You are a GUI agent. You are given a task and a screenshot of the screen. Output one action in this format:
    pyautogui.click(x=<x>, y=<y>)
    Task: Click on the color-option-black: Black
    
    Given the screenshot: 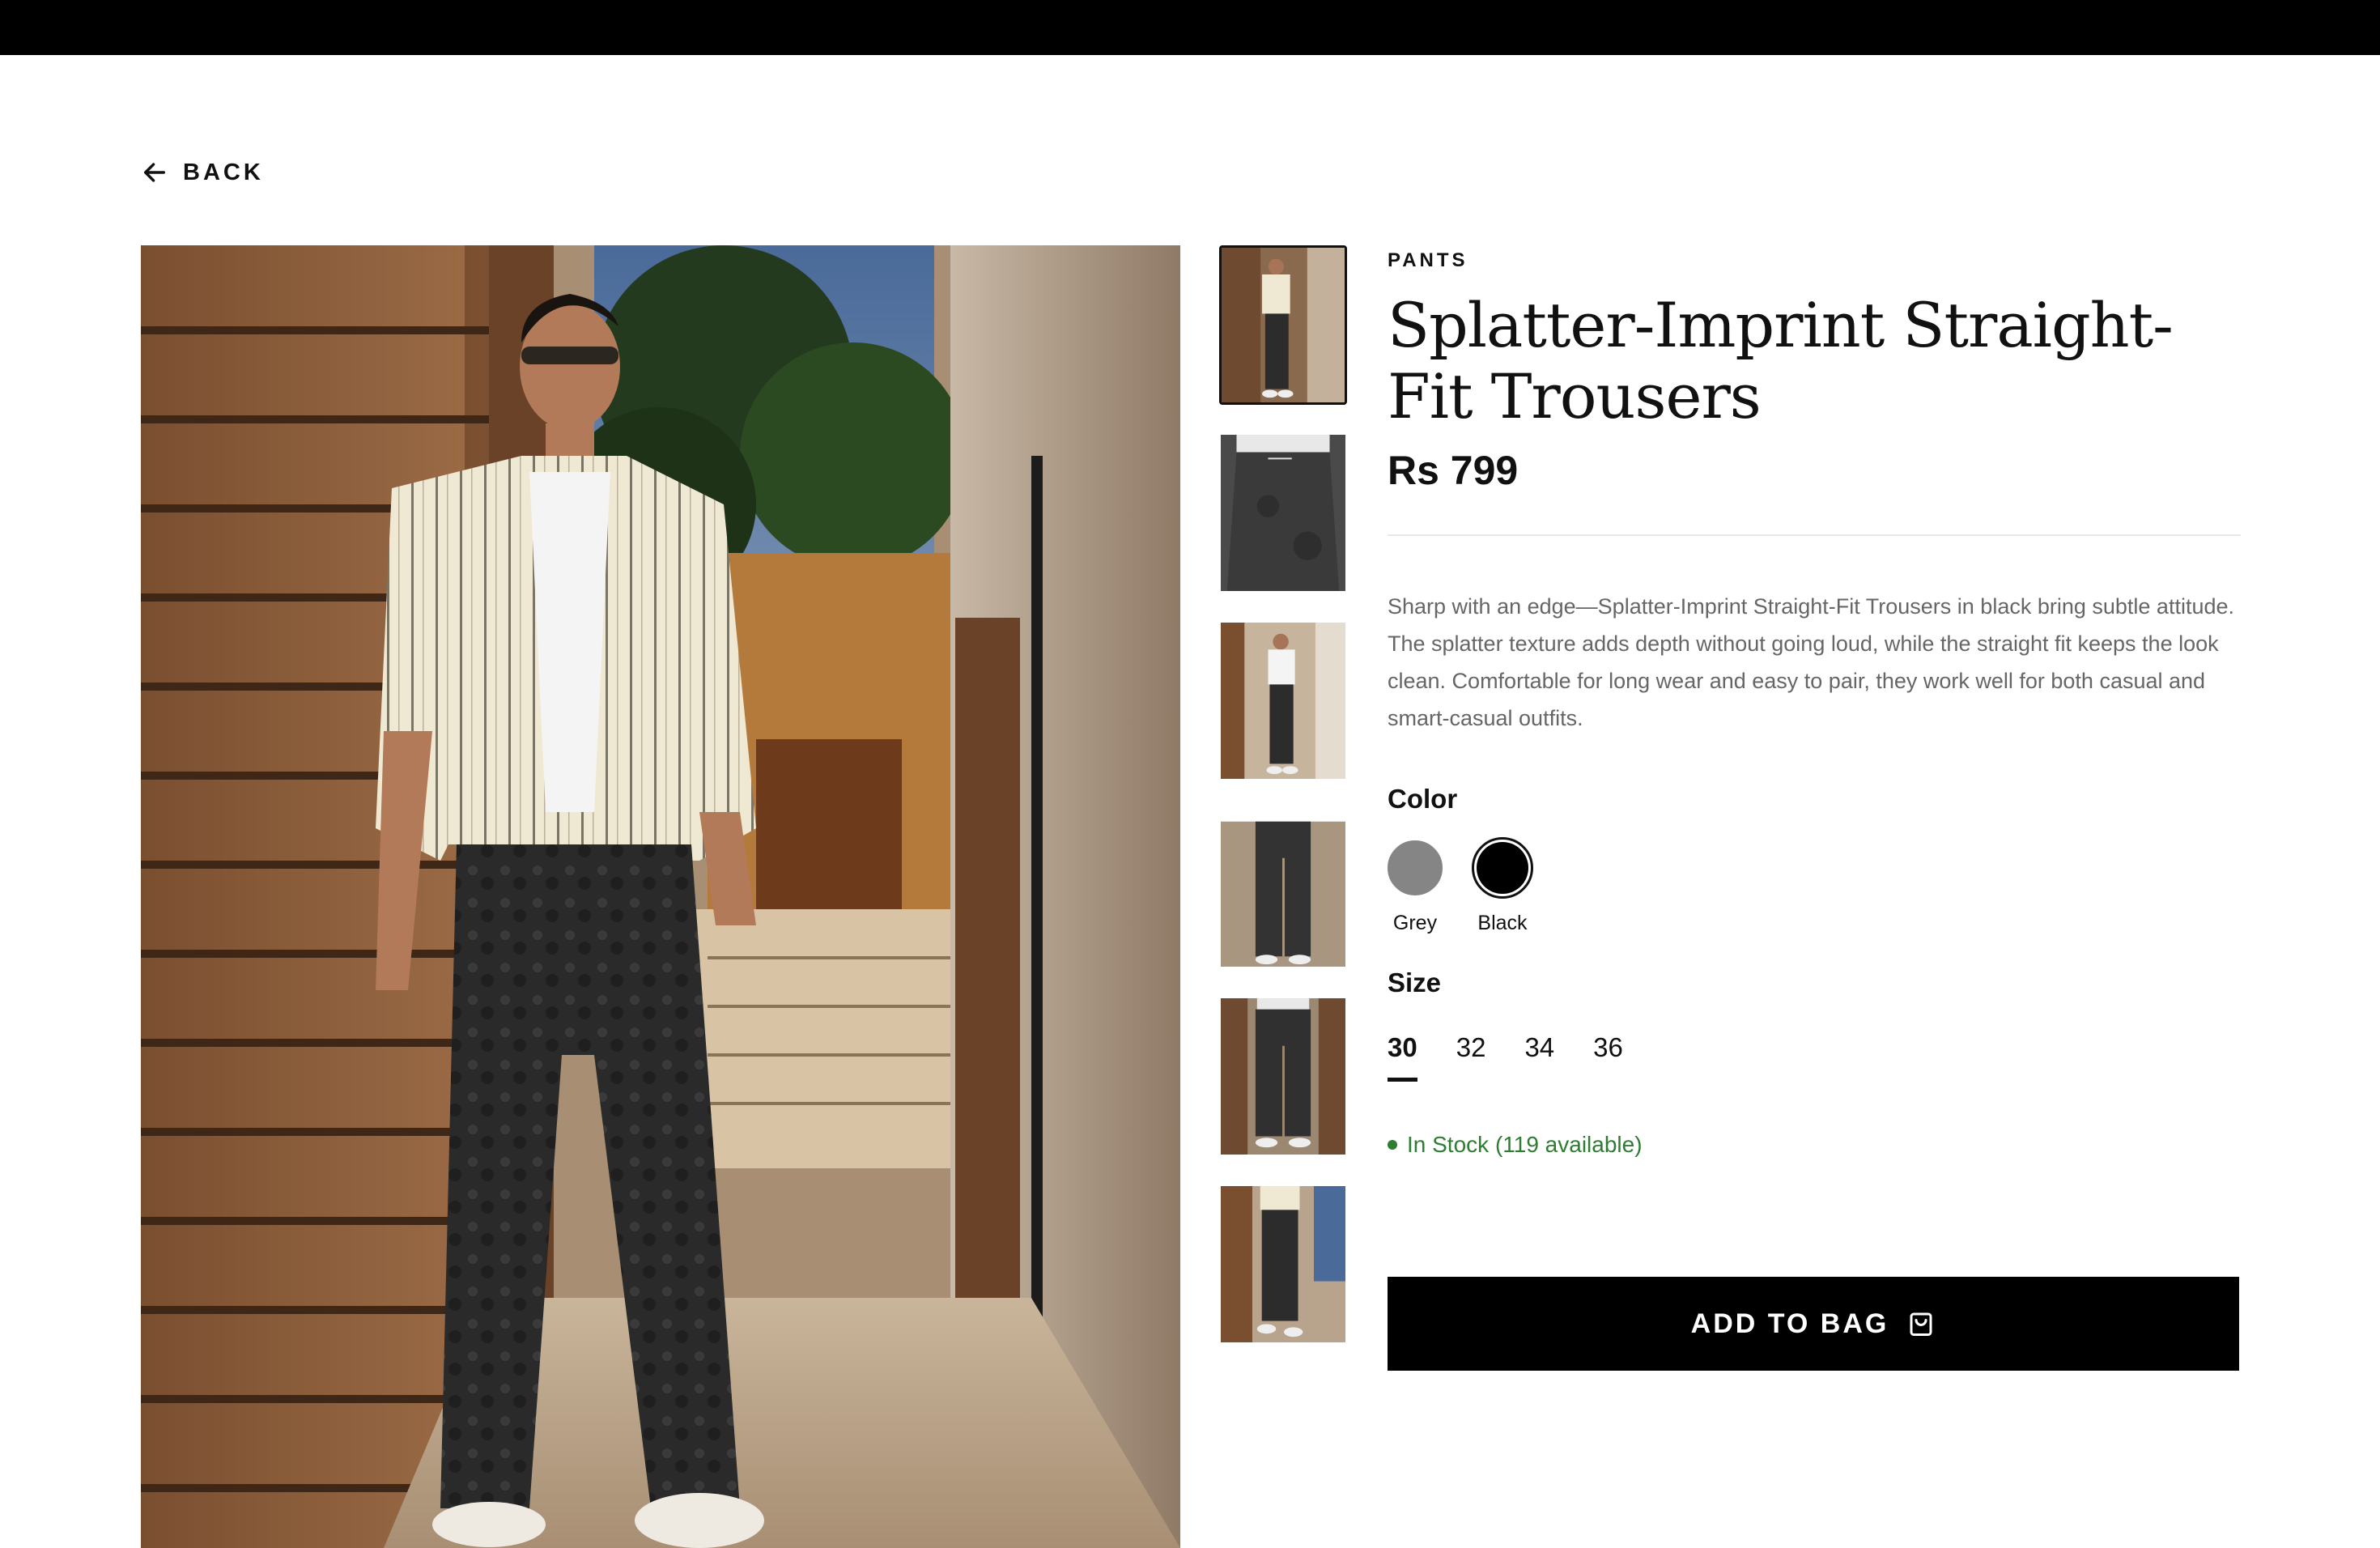 What is the action you would take?
    pyautogui.click(x=1502, y=886)
    